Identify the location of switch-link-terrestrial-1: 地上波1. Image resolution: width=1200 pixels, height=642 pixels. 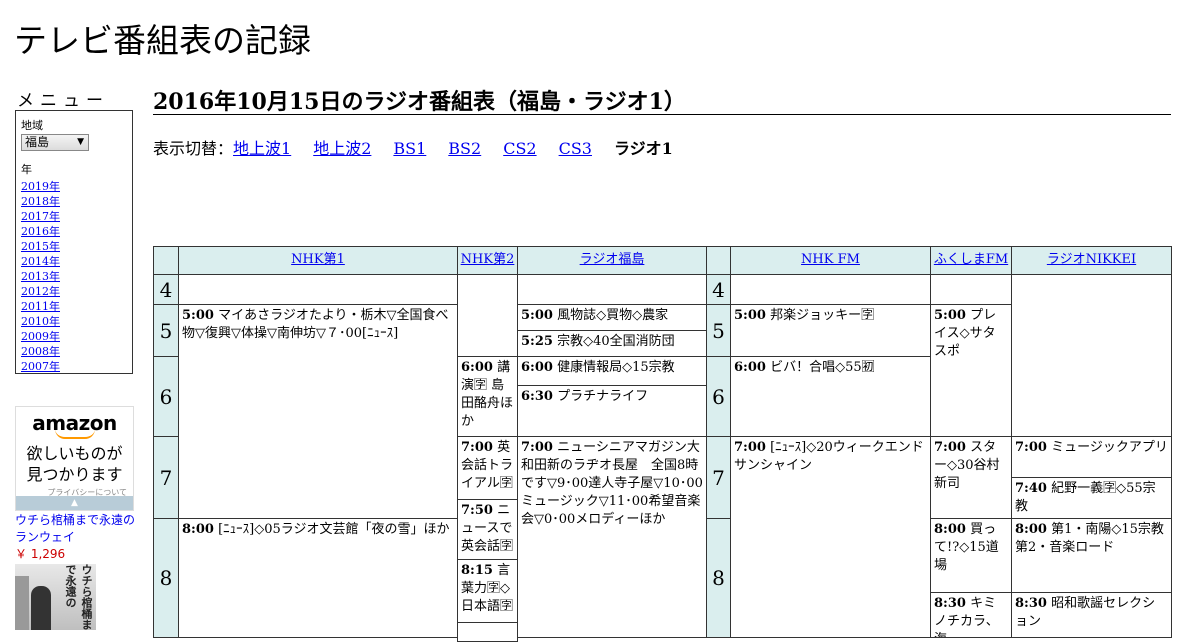
(262, 148).